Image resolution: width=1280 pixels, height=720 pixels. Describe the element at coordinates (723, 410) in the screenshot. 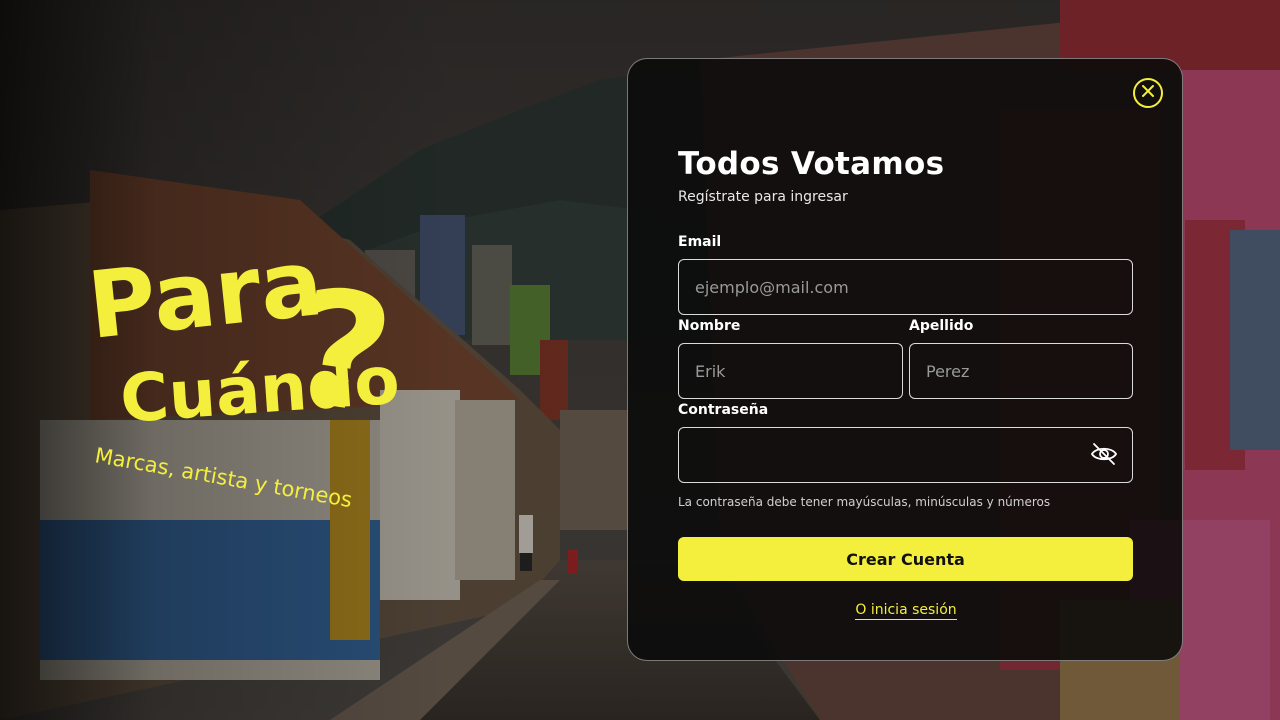

I see `password-label: Contraseña` at that location.